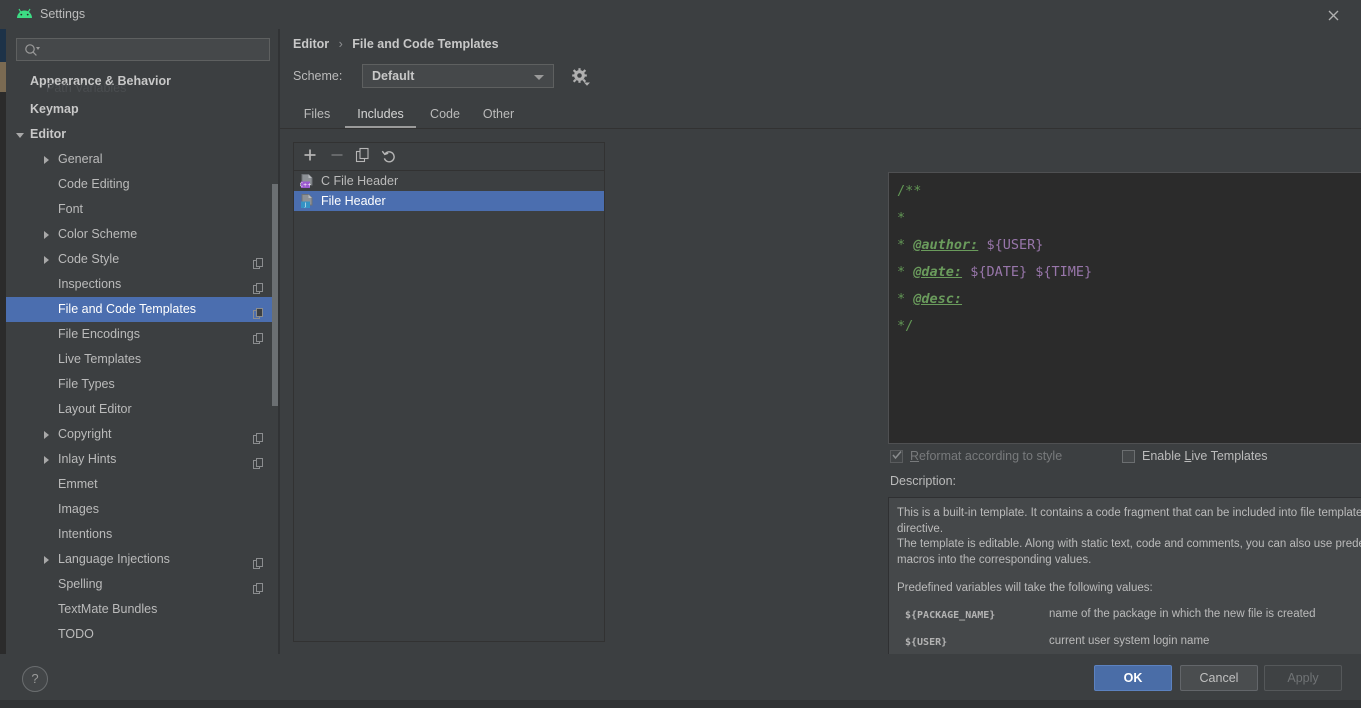 The image size is (1361, 708). Describe the element at coordinates (391, 157) in the screenshot. I see `reset-template-button` at that location.